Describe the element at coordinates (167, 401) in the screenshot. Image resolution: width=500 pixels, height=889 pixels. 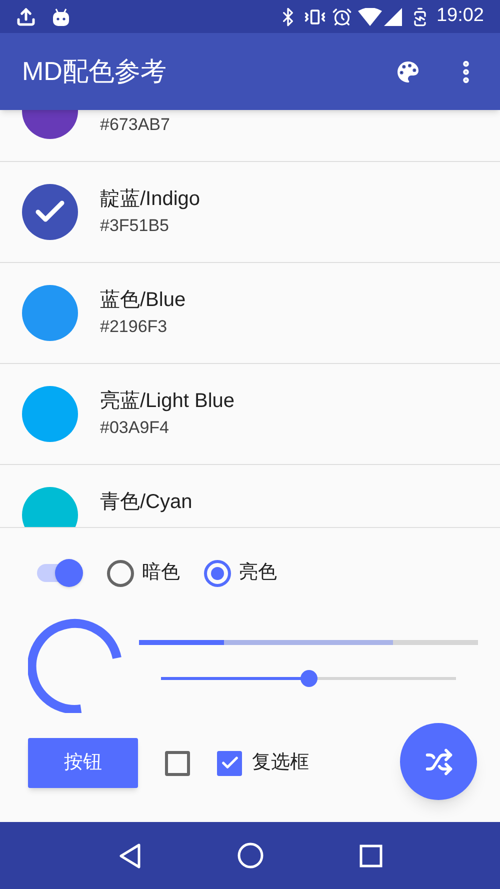
I see `color-name: 亮蓝/Light Blue` at that location.